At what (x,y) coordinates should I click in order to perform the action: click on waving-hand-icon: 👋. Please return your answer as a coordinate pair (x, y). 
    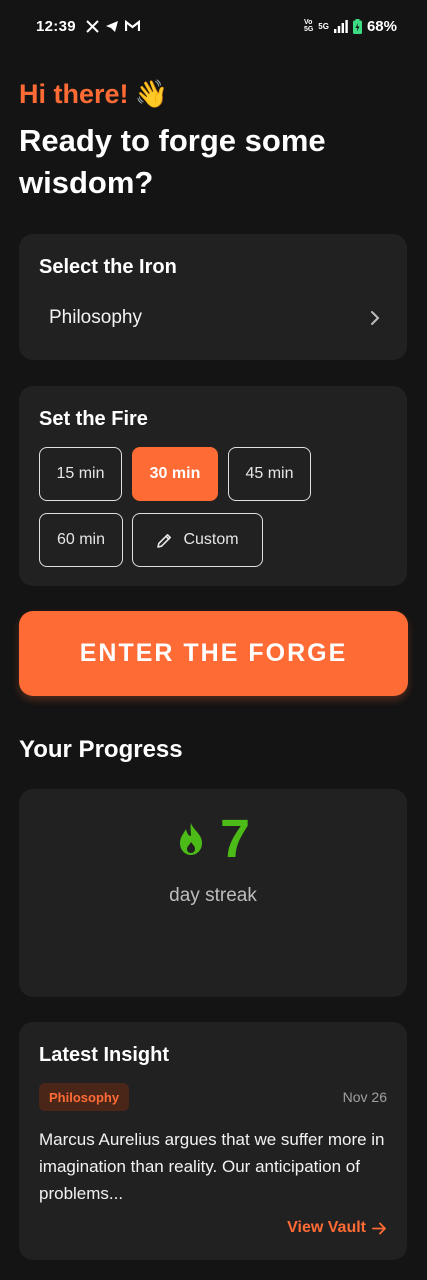
    Looking at the image, I should click on (151, 94).